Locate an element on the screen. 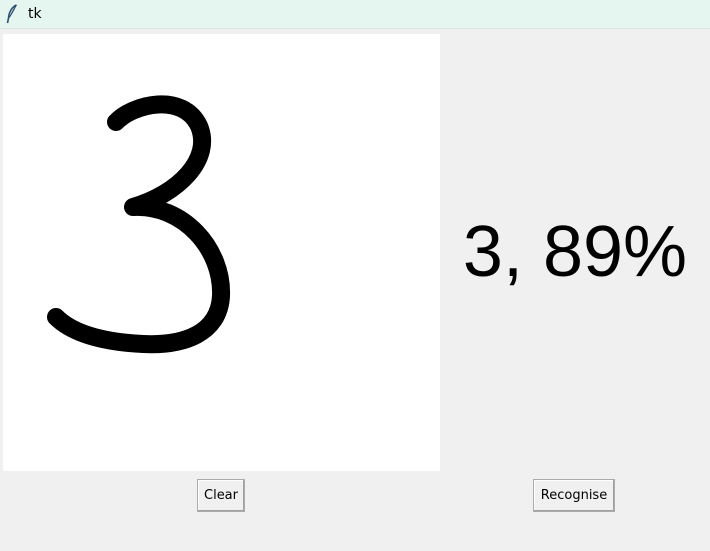  feather-icon is located at coordinates (12, 14).